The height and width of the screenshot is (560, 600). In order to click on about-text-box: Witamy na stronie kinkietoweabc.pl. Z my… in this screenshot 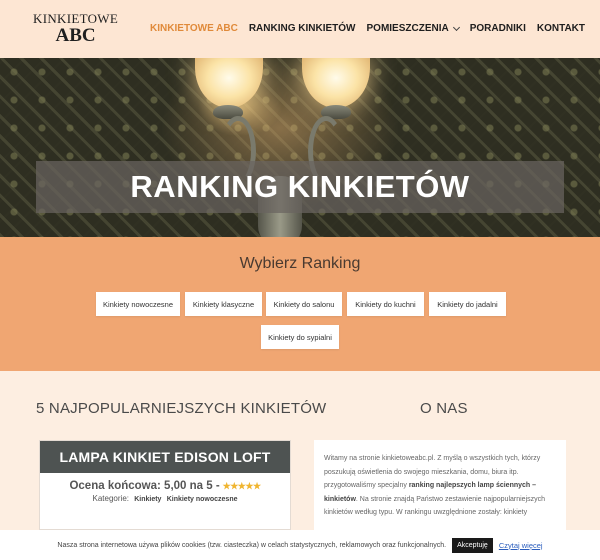, I will do `click(440, 485)`.